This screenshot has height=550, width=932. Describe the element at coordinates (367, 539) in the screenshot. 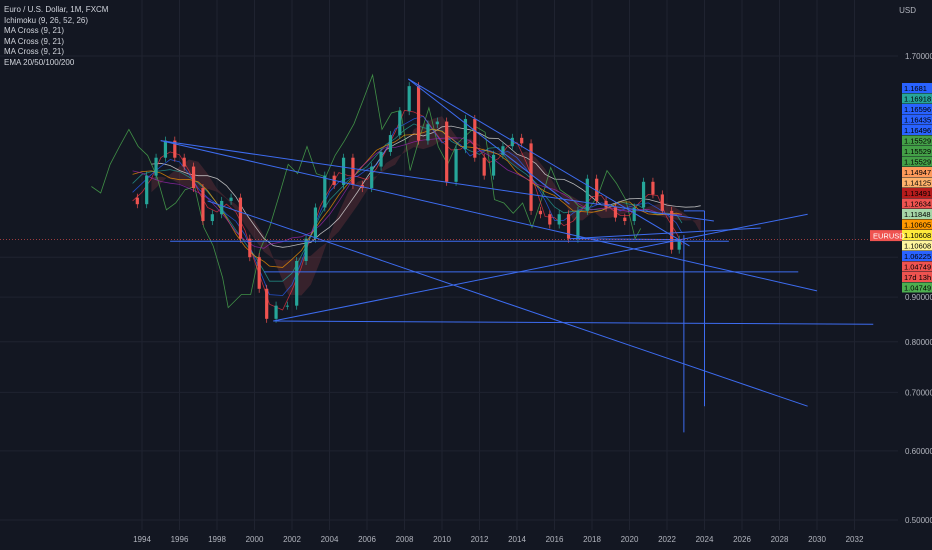

I see `time-tick-label: 2006` at that location.